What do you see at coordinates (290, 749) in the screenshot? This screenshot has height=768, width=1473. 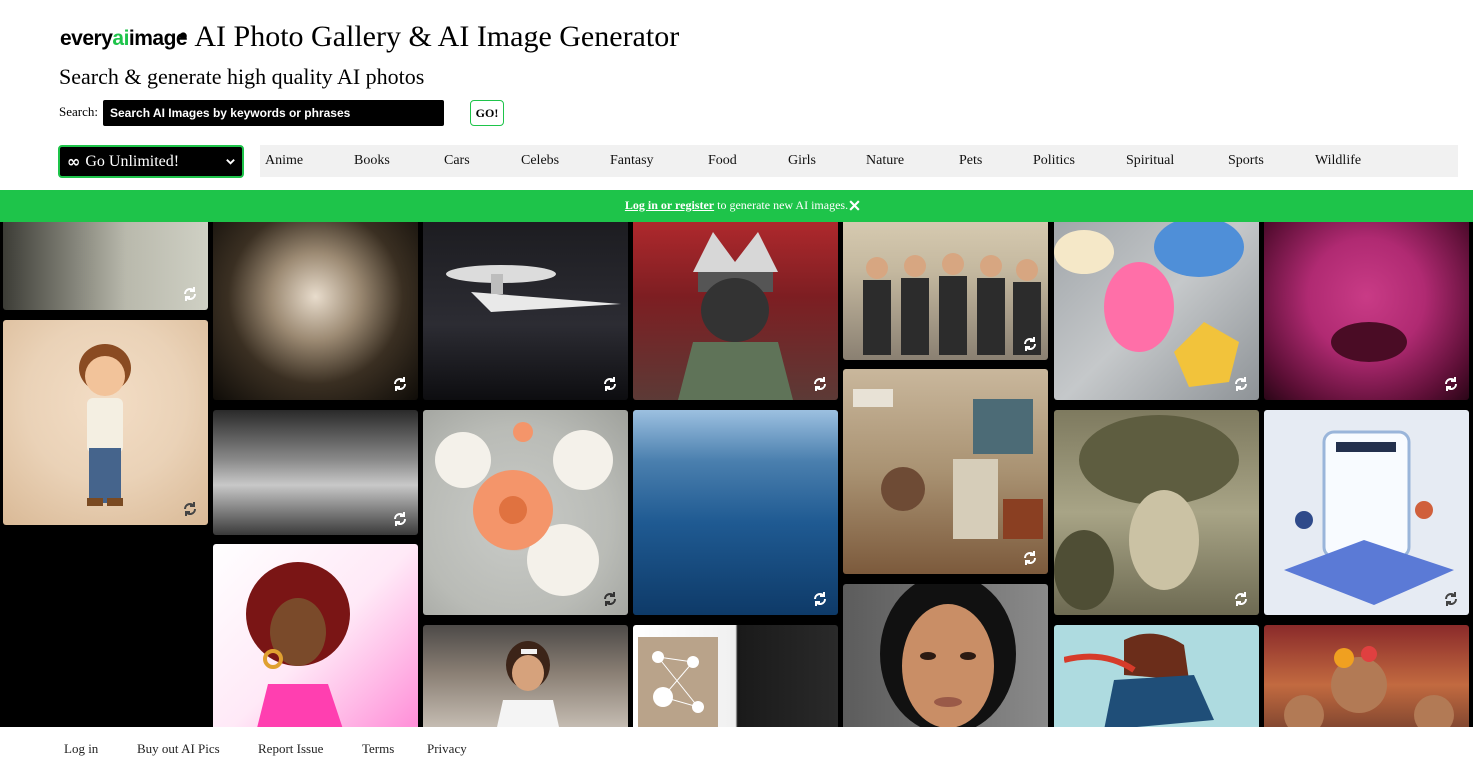 I see `footer-report-issue-link: Report Issue` at bounding box center [290, 749].